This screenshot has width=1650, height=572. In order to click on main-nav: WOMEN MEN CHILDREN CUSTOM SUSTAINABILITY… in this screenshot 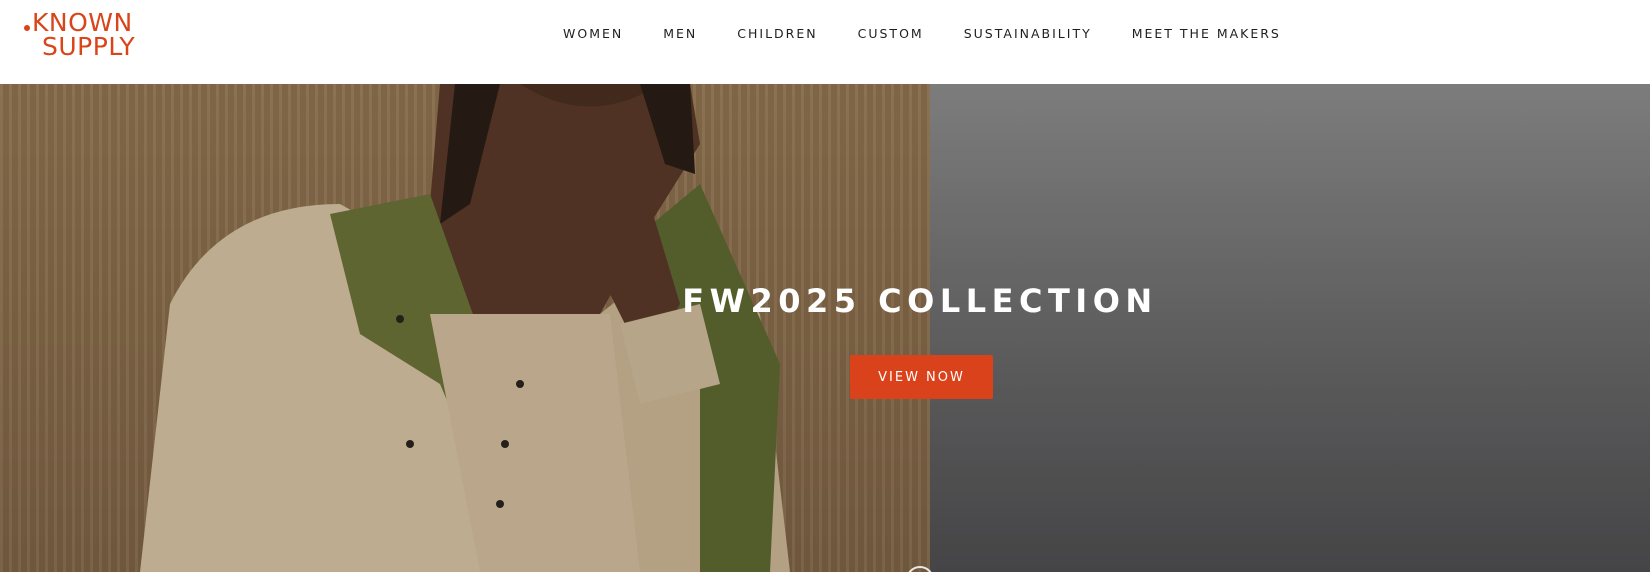, I will do `click(922, 34)`.